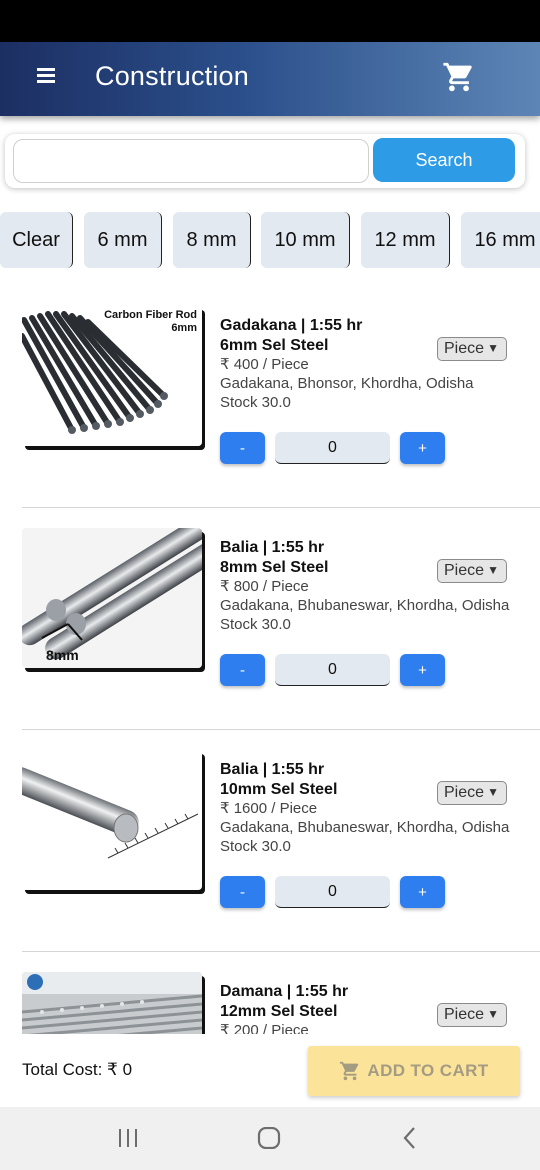 Image resolution: width=540 pixels, height=1170 pixels. Describe the element at coordinates (62, 655) in the screenshot. I see `svg-text: 8mm` at that location.